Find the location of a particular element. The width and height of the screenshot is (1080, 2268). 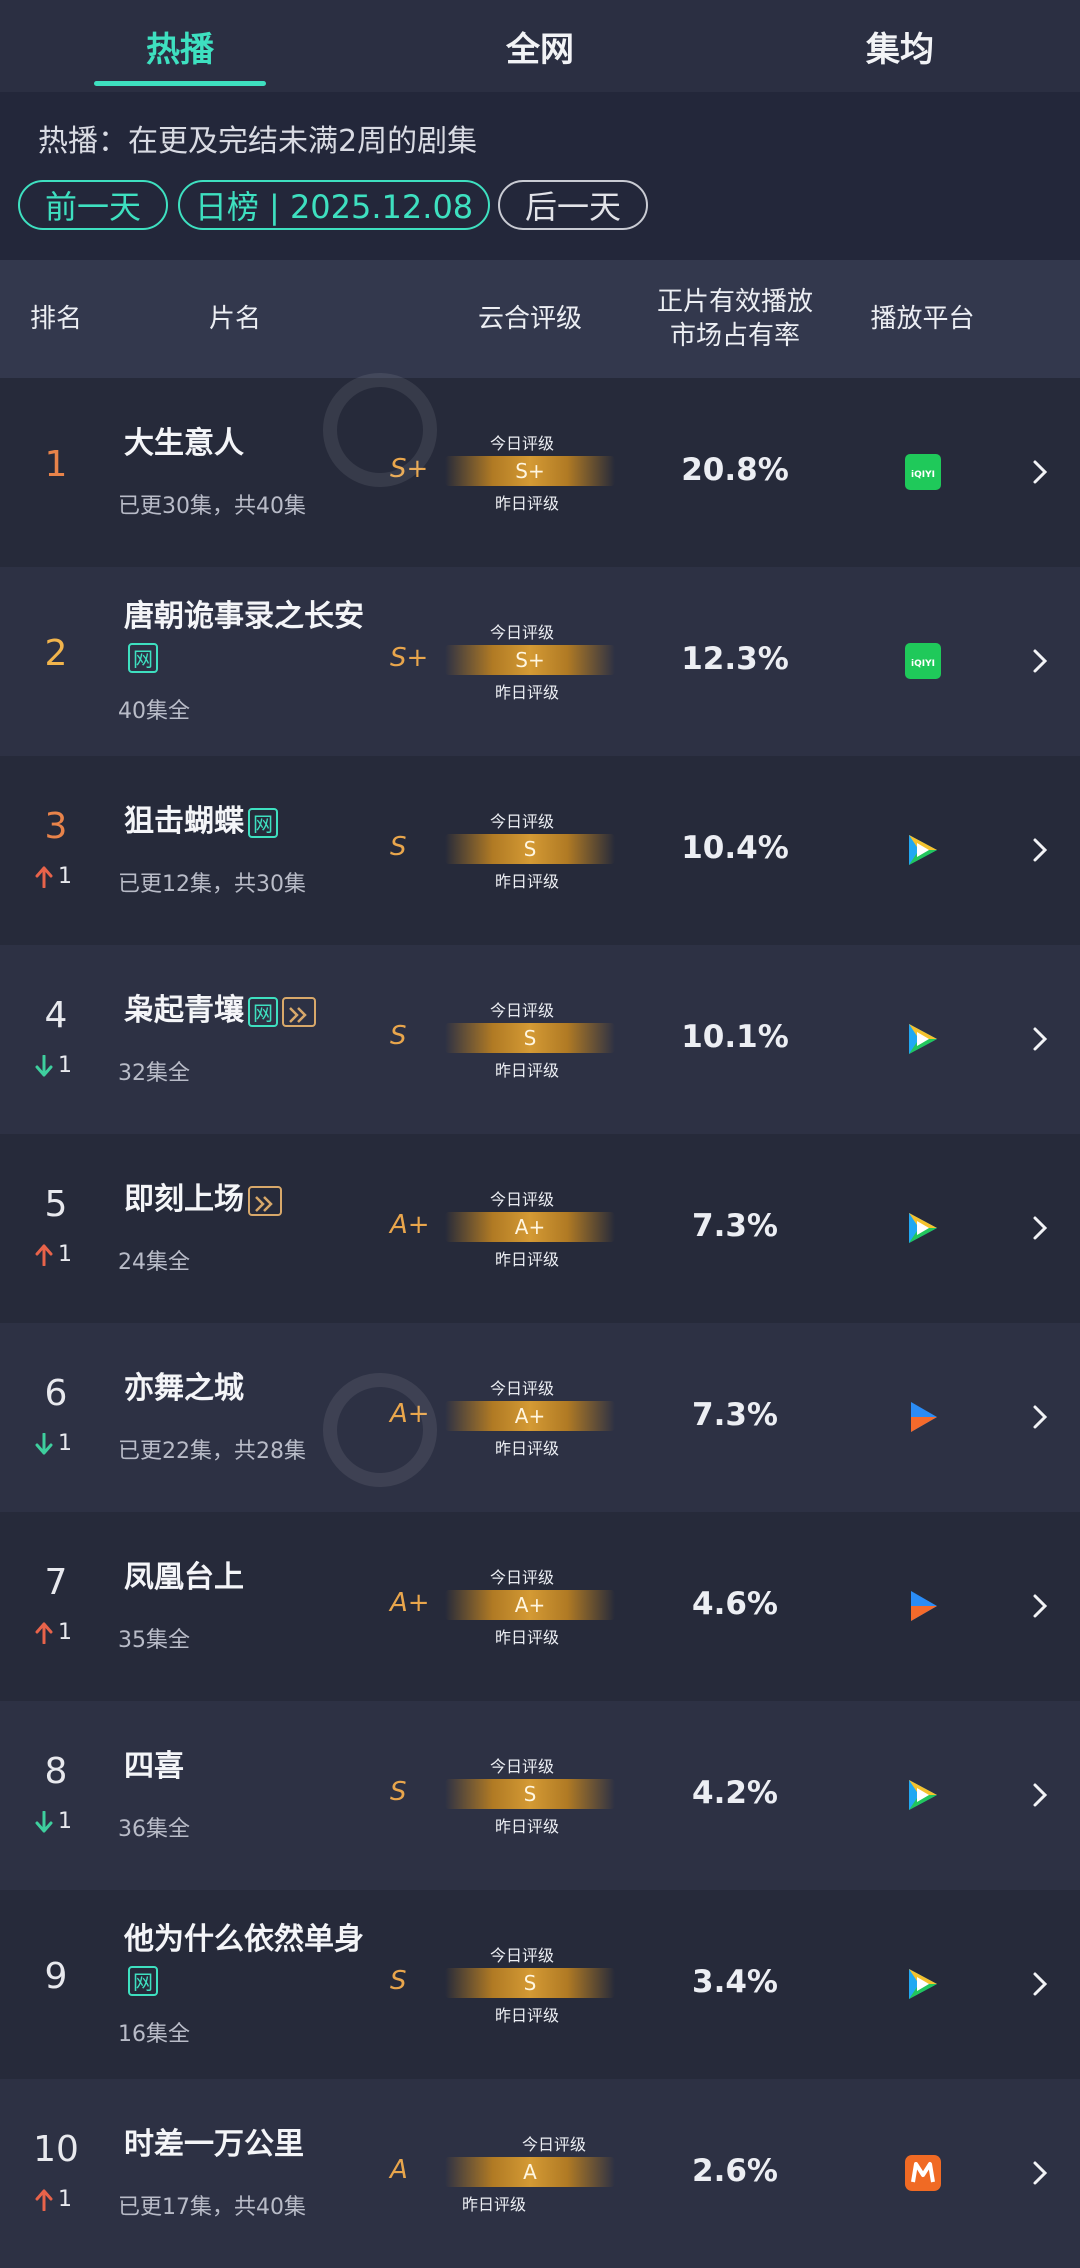

show-title: 即刻上场 is located at coordinates (244, 1200).